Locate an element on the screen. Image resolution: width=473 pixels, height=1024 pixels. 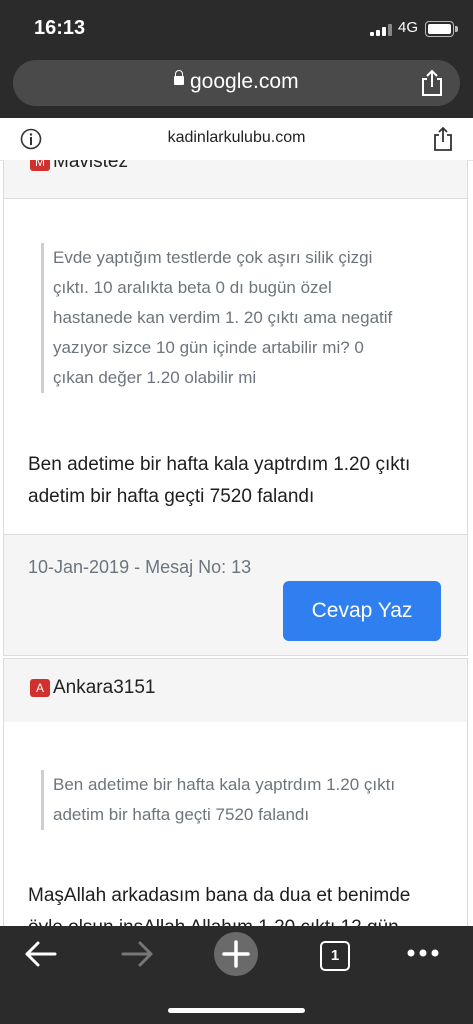
username: Ankara3151 is located at coordinates (104, 687).